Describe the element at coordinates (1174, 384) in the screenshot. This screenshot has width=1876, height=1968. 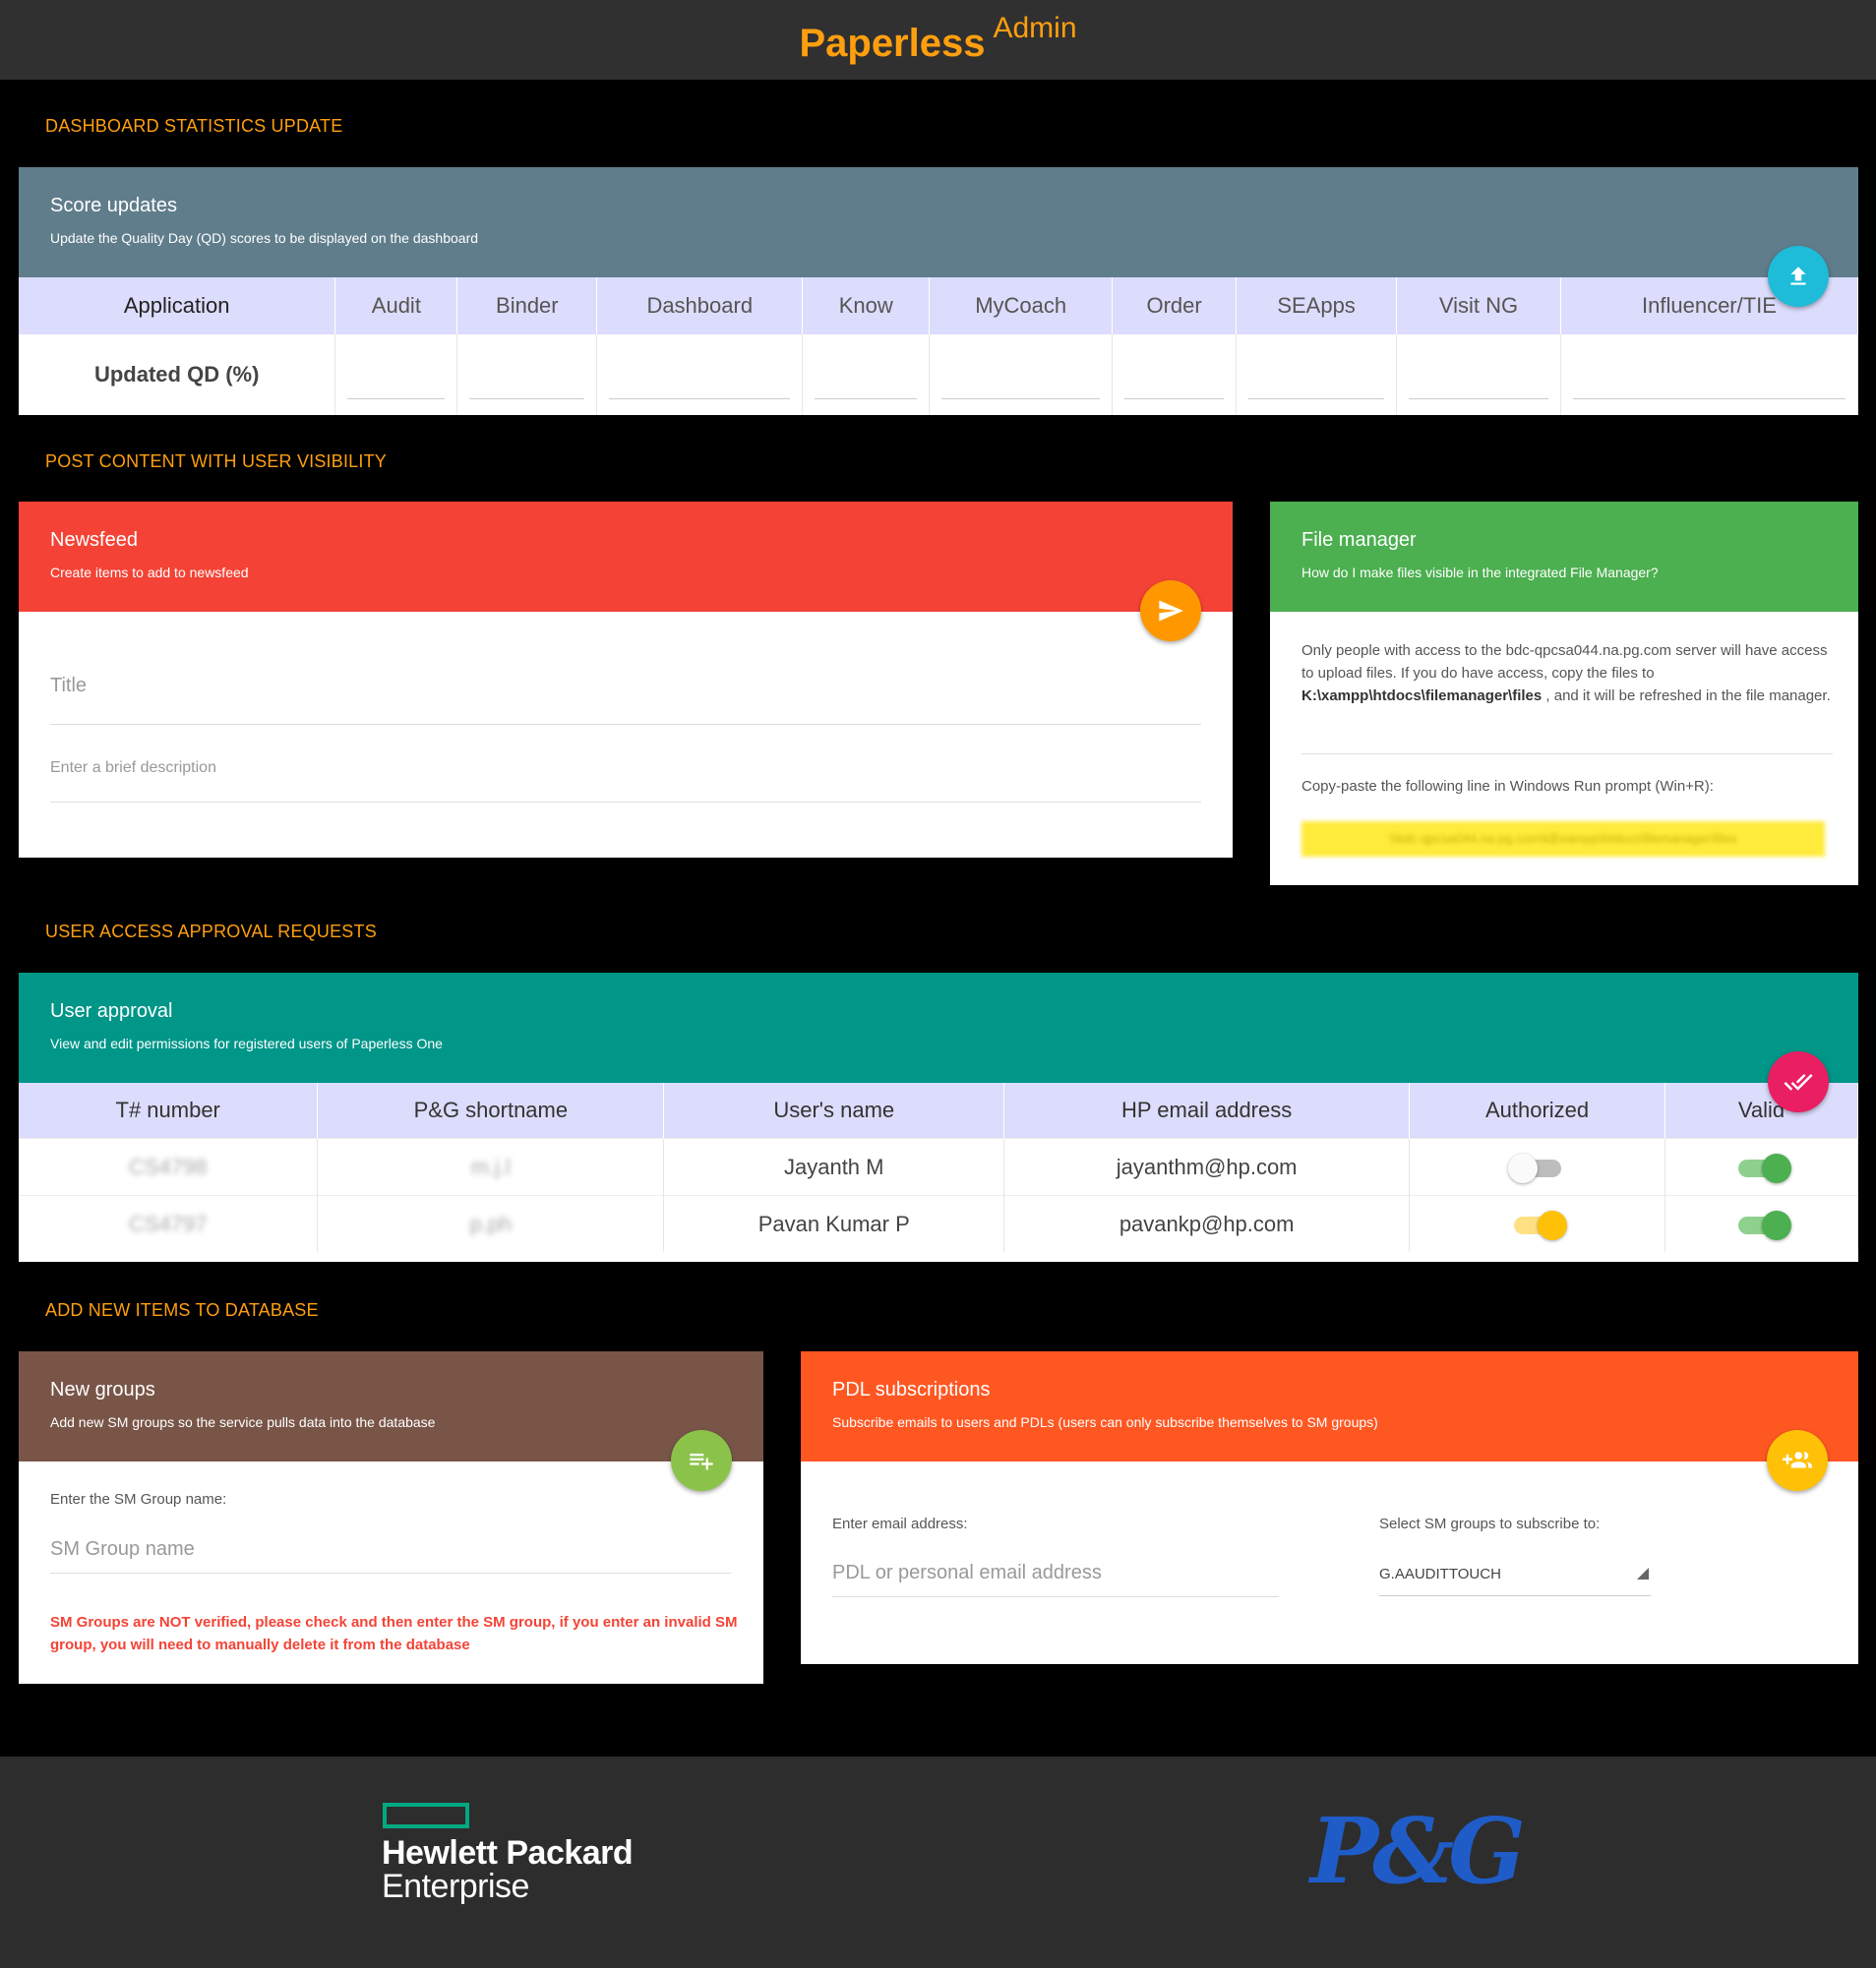
I see `score-input-order` at that location.